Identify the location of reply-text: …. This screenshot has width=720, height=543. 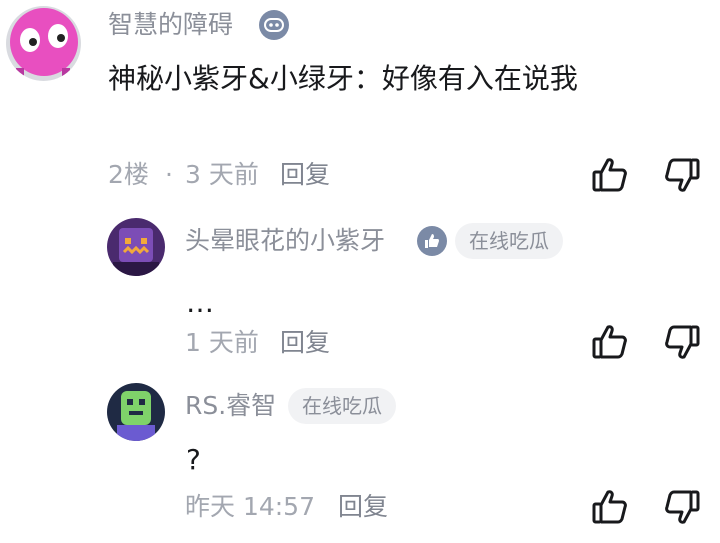
(200, 302).